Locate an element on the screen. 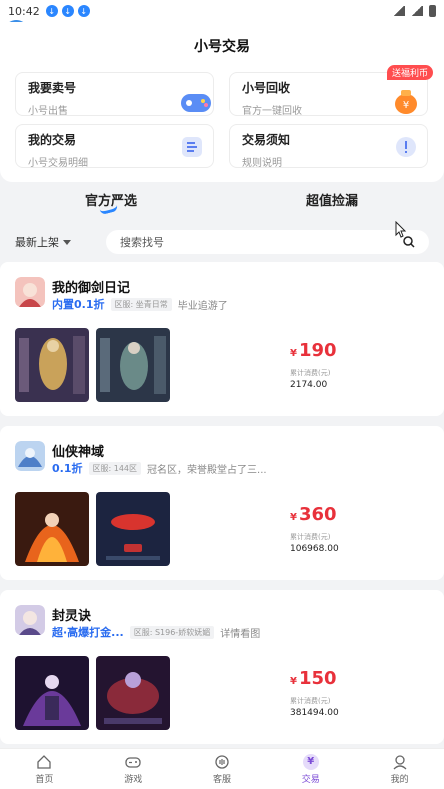  nav-label: 交易 is located at coordinates (310, 779).